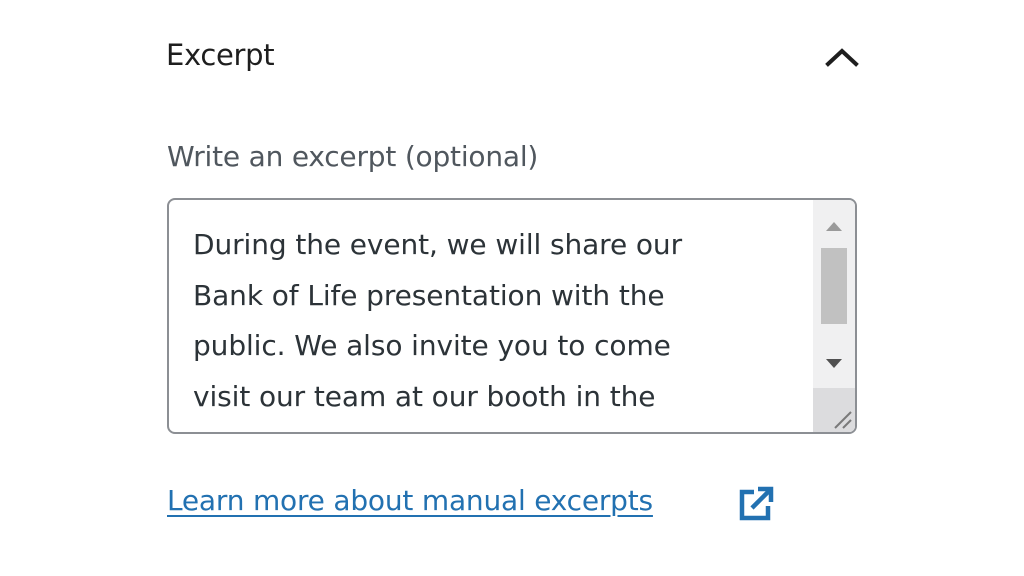 The width and height of the screenshot is (1024, 576). Describe the element at coordinates (834, 226) in the screenshot. I see `scroll-up-arrow-icon` at that location.